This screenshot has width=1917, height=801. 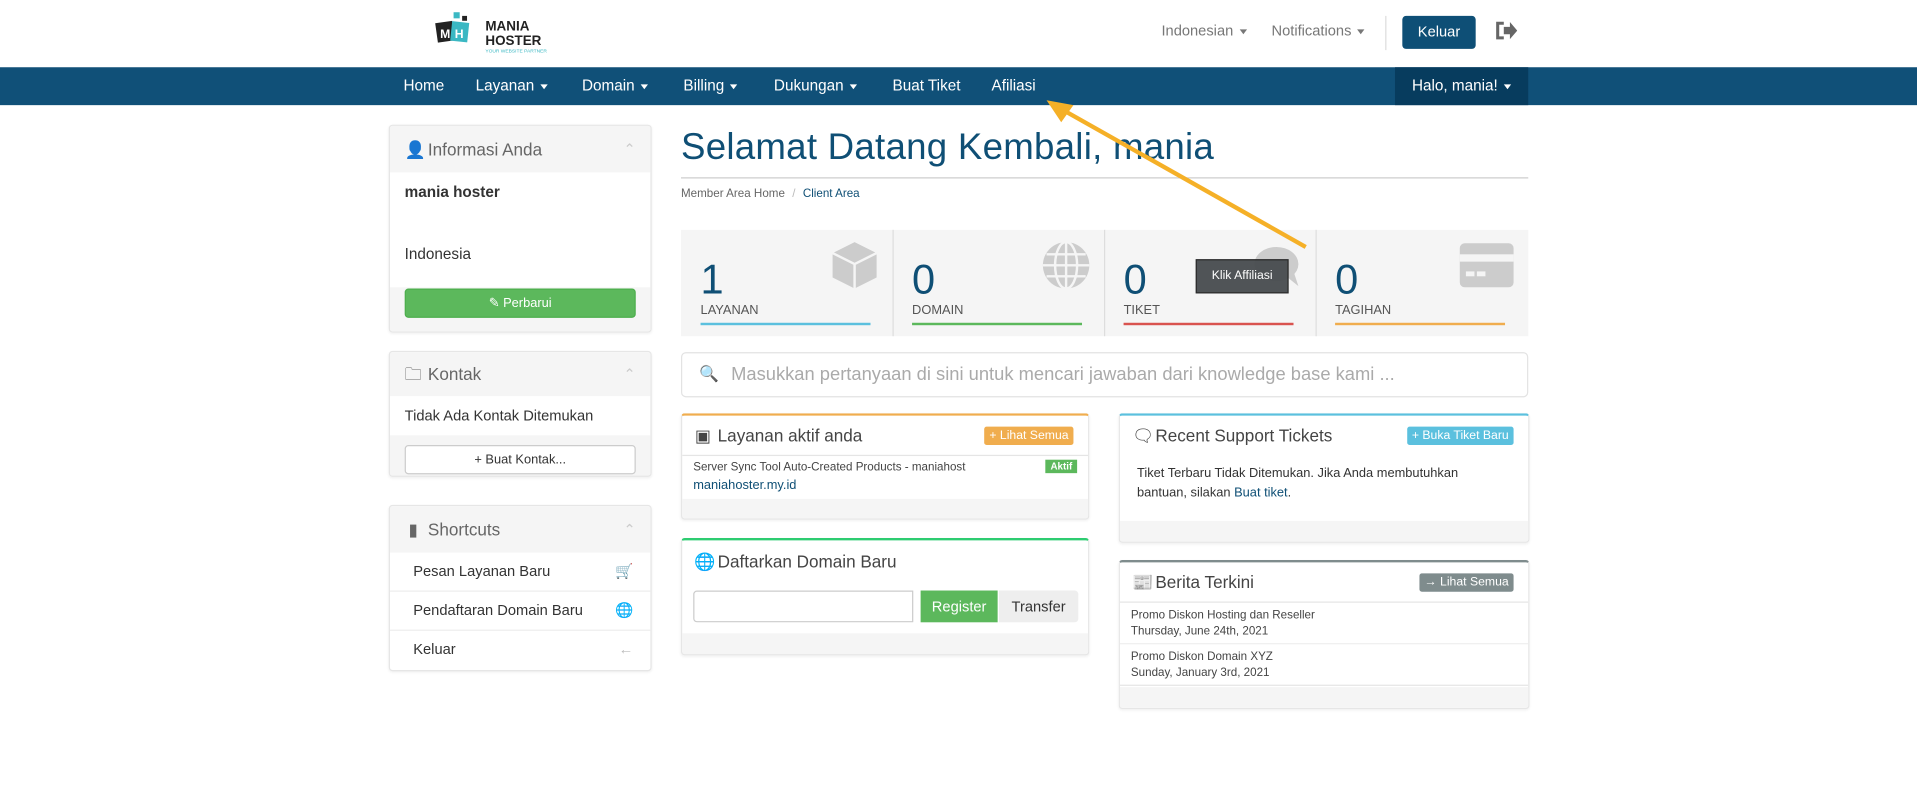 What do you see at coordinates (1182, 177) in the screenshot?
I see `arrow-line` at bounding box center [1182, 177].